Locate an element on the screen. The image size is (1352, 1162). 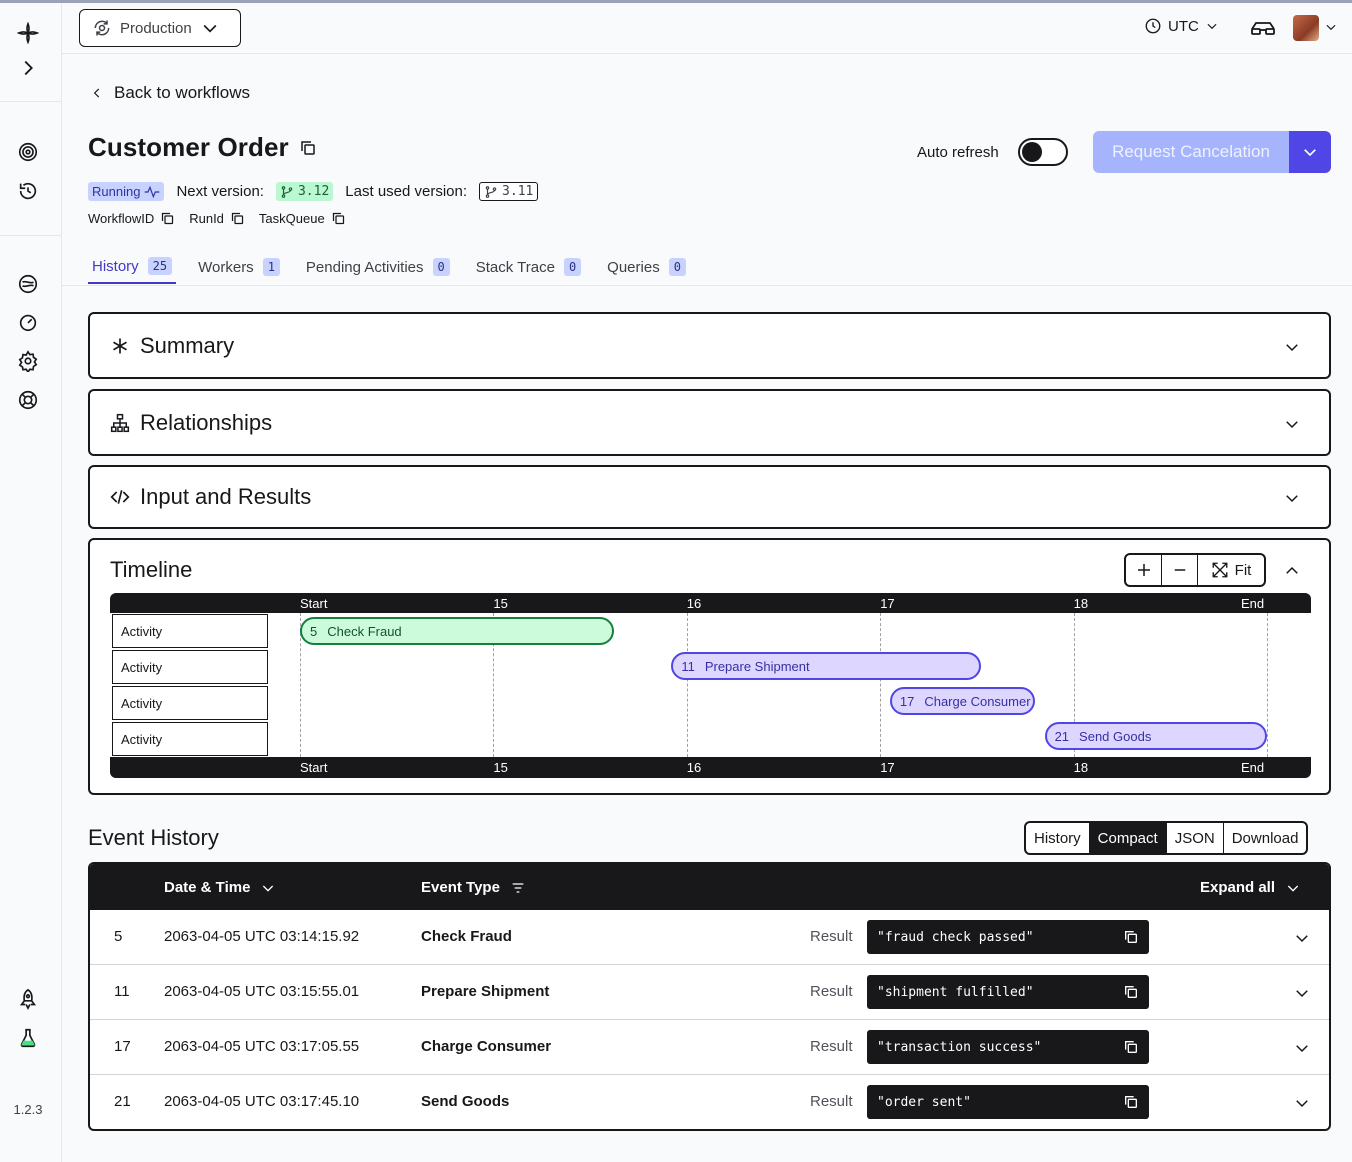
expand-sidebar-icon is located at coordinates (28, 68).